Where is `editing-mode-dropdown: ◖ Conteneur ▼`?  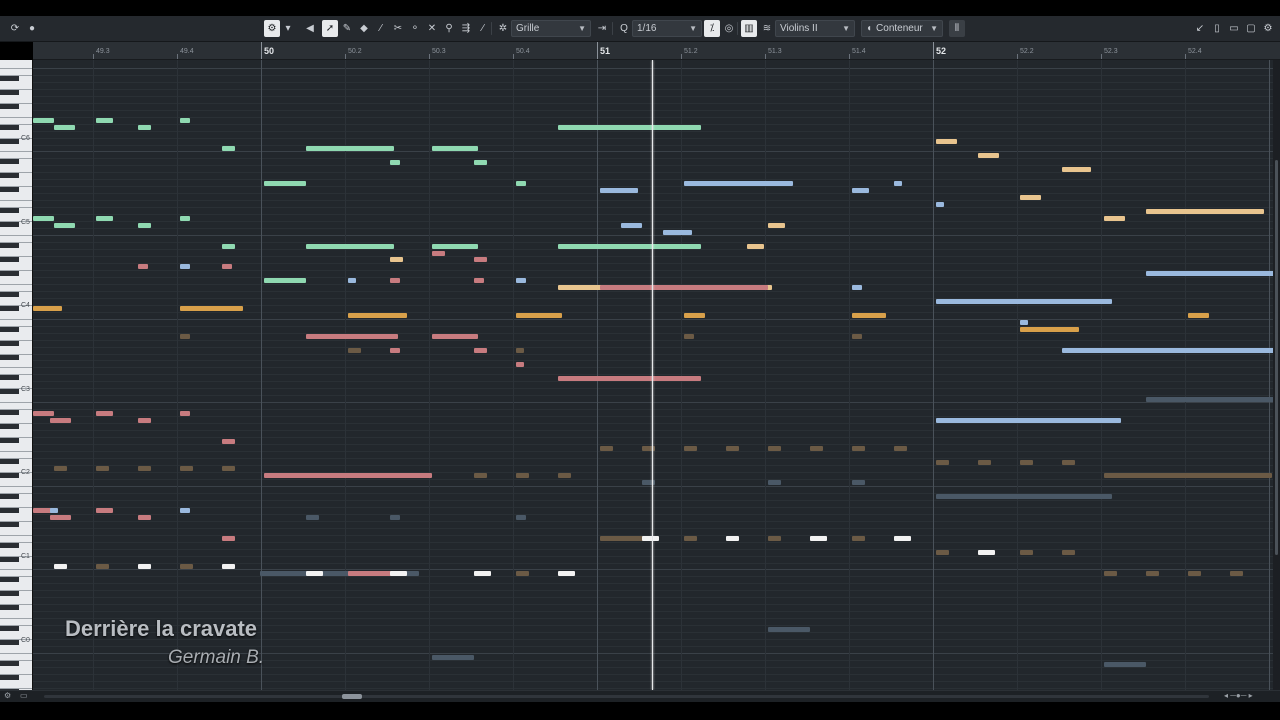
editing-mode-dropdown: ◖ Conteneur ▼ is located at coordinates (902, 28).